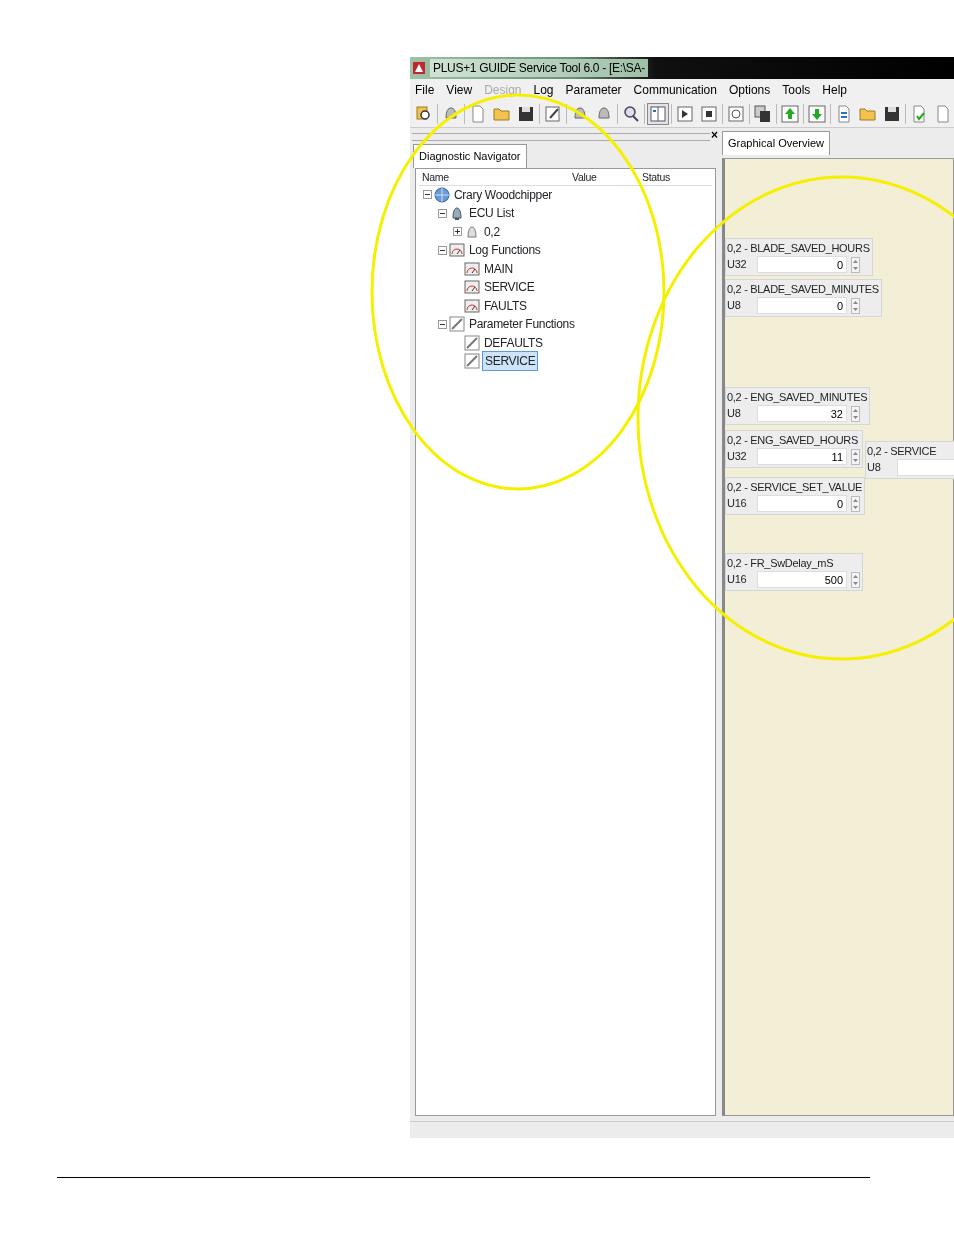  Describe the element at coordinates (498, 268) in the screenshot. I see `tree-item: MAIN` at that location.